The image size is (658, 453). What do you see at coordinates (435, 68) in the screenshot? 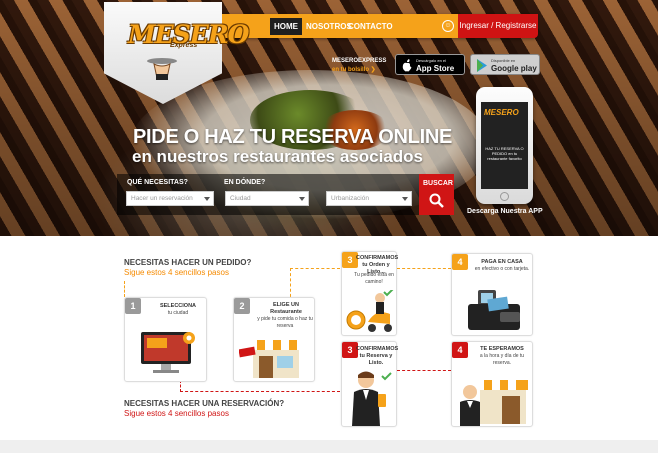
I see `app-store-label: App Store` at bounding box center [435, 68].